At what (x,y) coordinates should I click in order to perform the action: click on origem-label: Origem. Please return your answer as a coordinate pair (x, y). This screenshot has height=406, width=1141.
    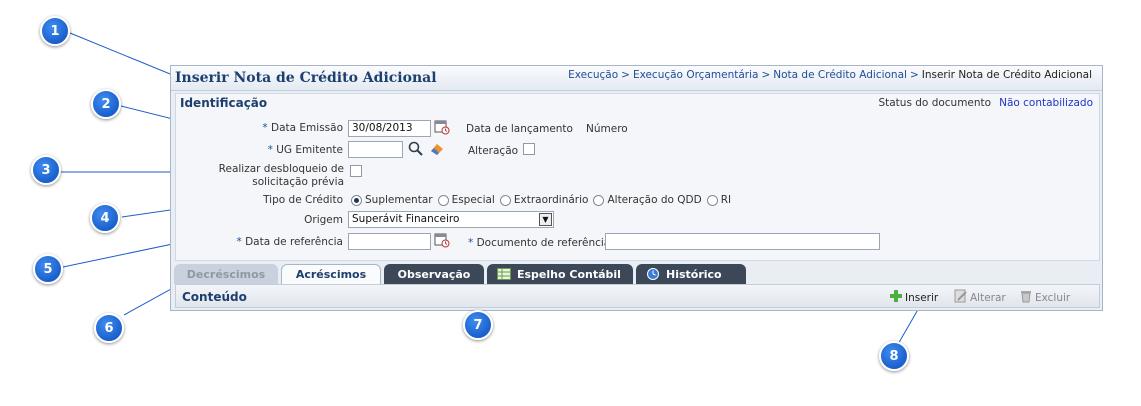
    Looking at the image, I should click on (323, 220).